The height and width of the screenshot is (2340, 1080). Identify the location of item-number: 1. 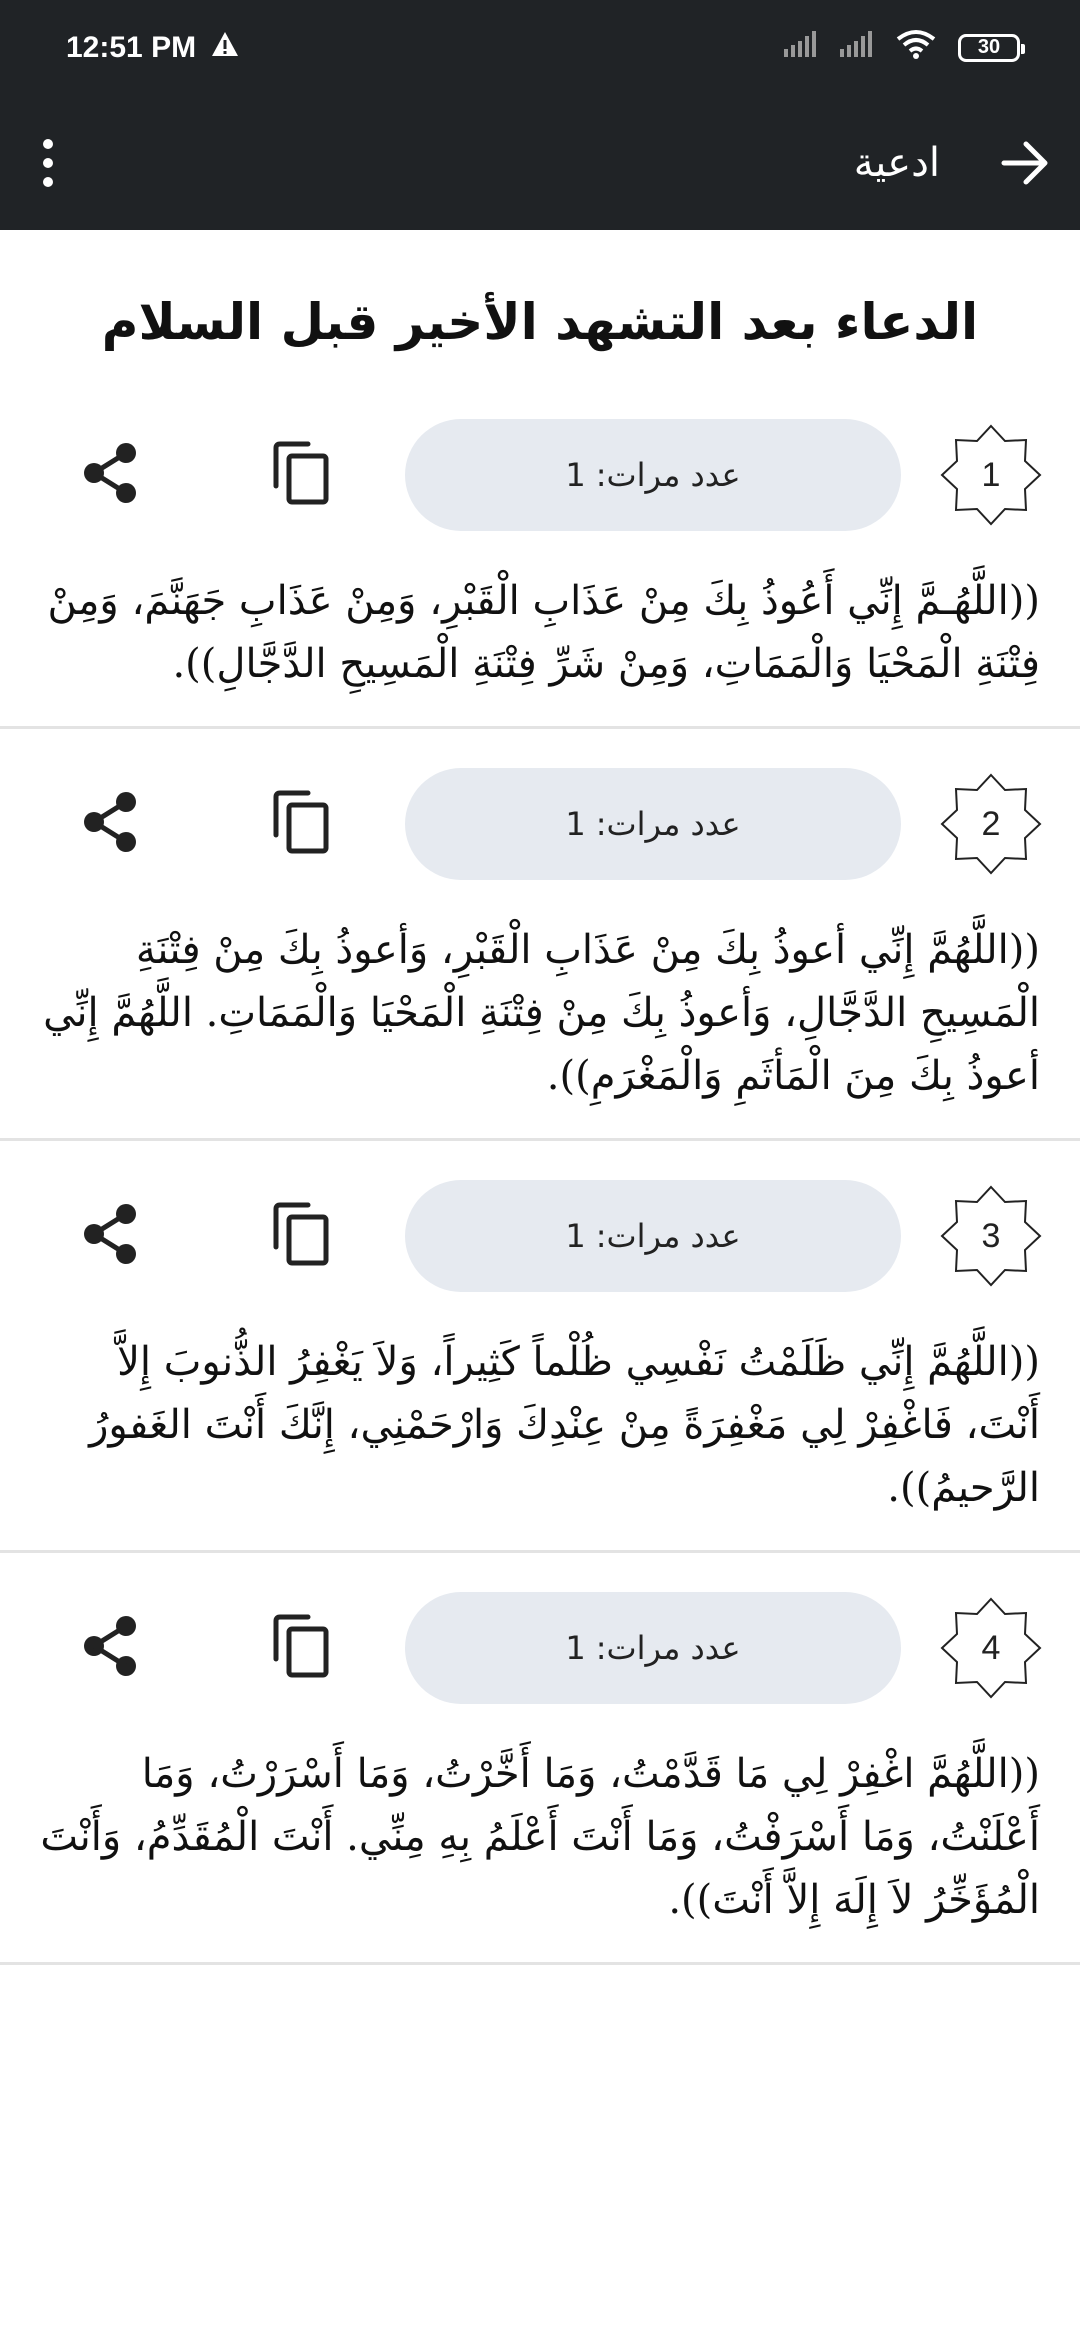
(991, 474).